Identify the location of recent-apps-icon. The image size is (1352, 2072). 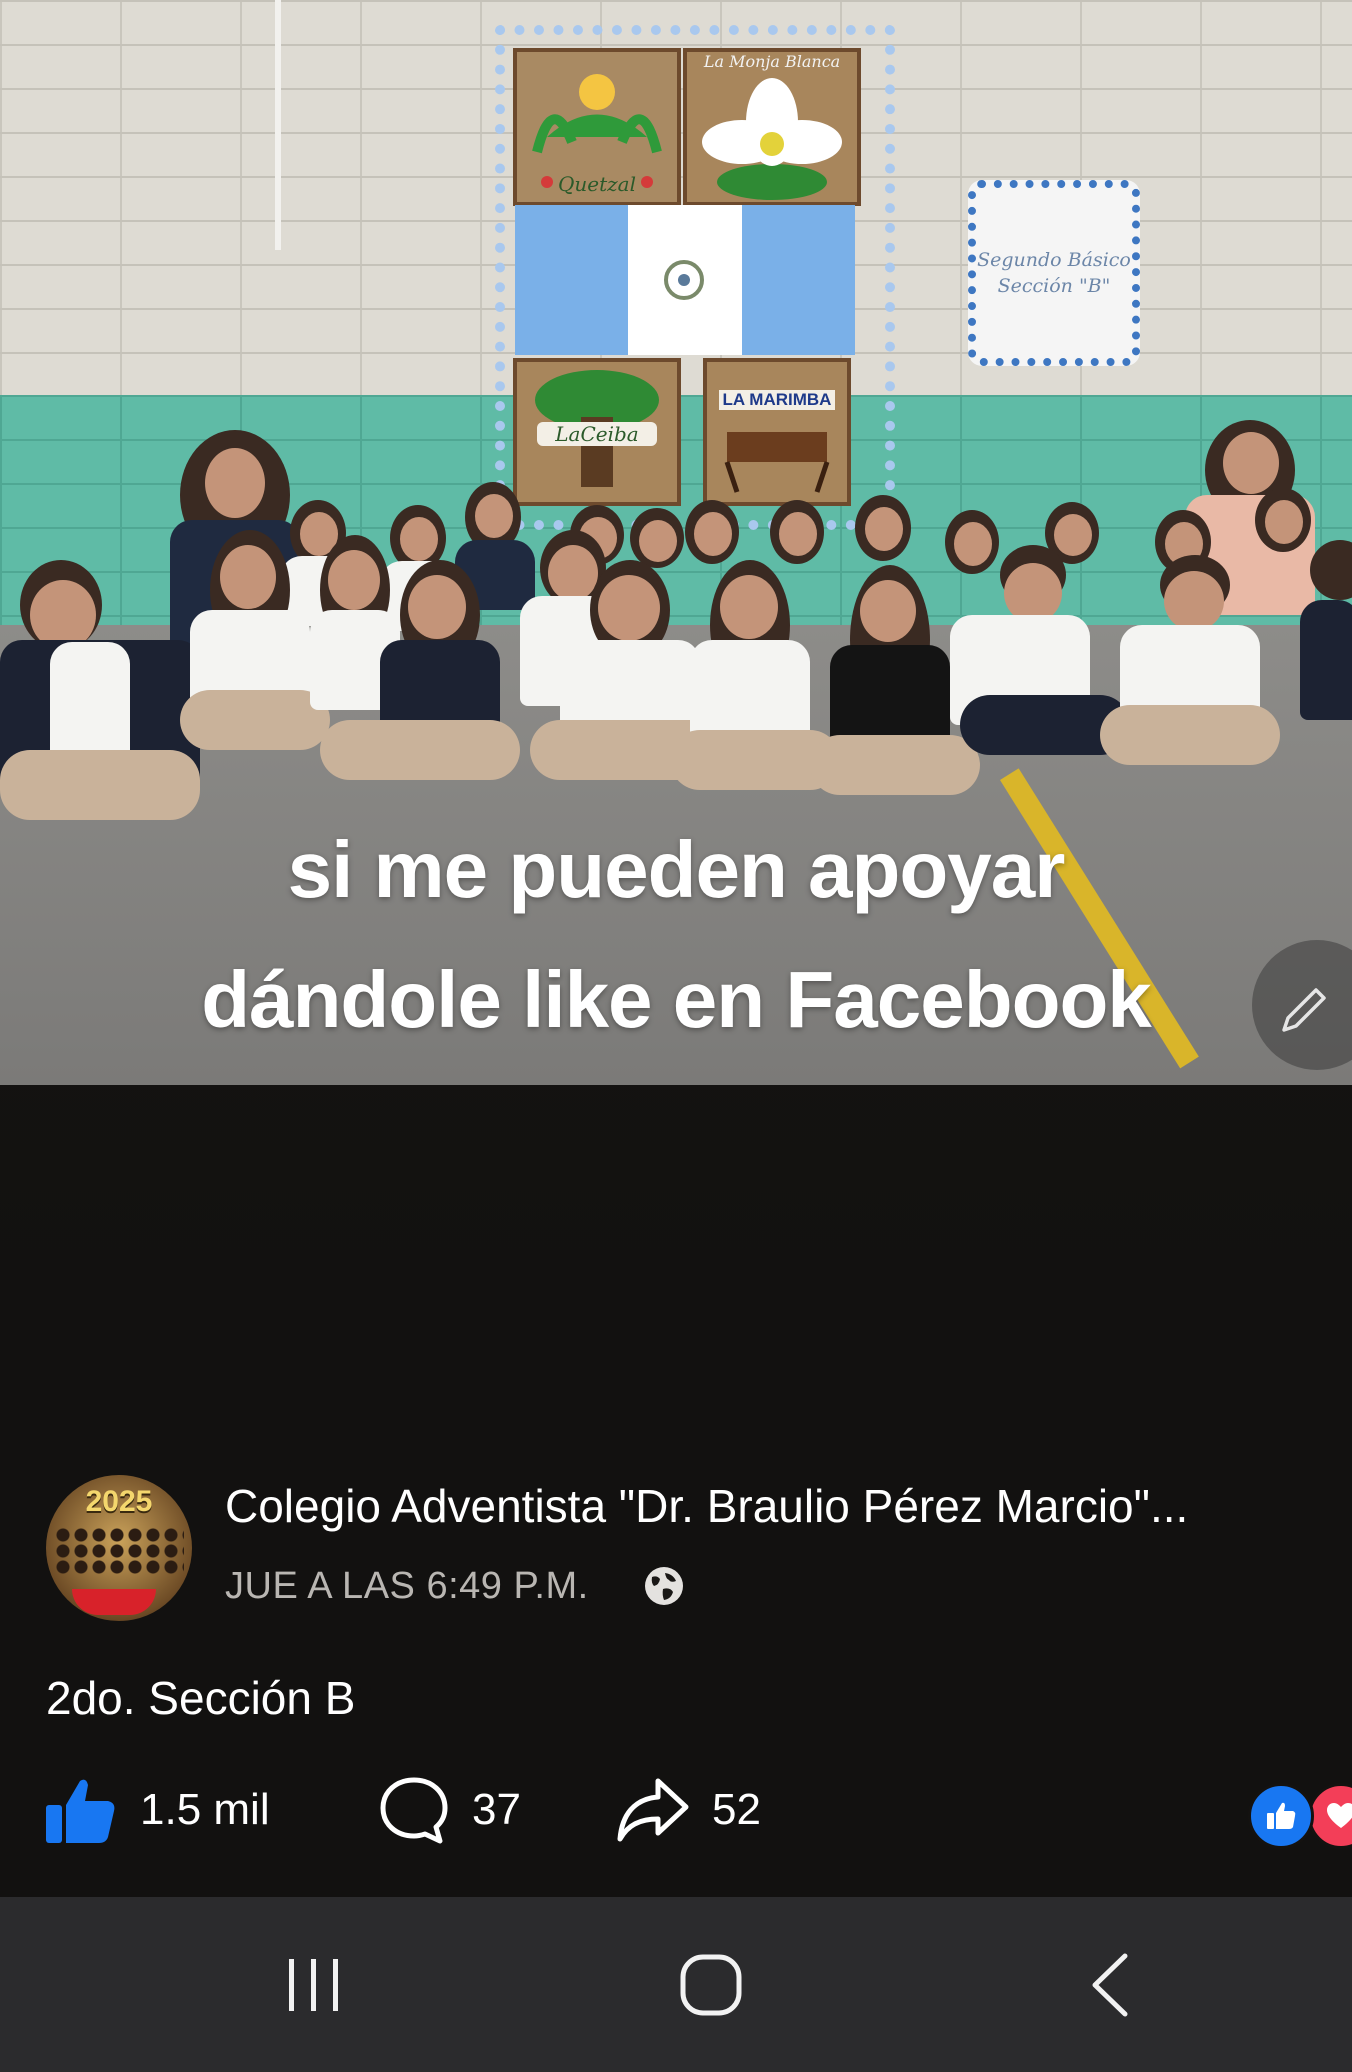
(313, 1984).